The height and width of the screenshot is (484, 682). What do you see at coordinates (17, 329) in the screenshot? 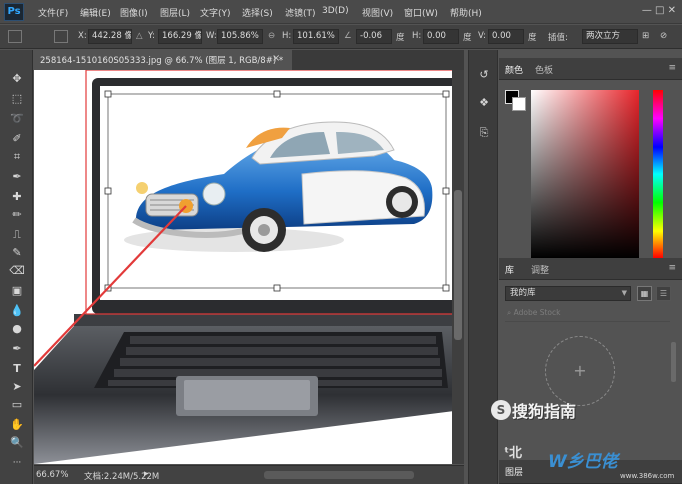
I see `dodge-tool-icon: ●` at bounding box center [17, 329].